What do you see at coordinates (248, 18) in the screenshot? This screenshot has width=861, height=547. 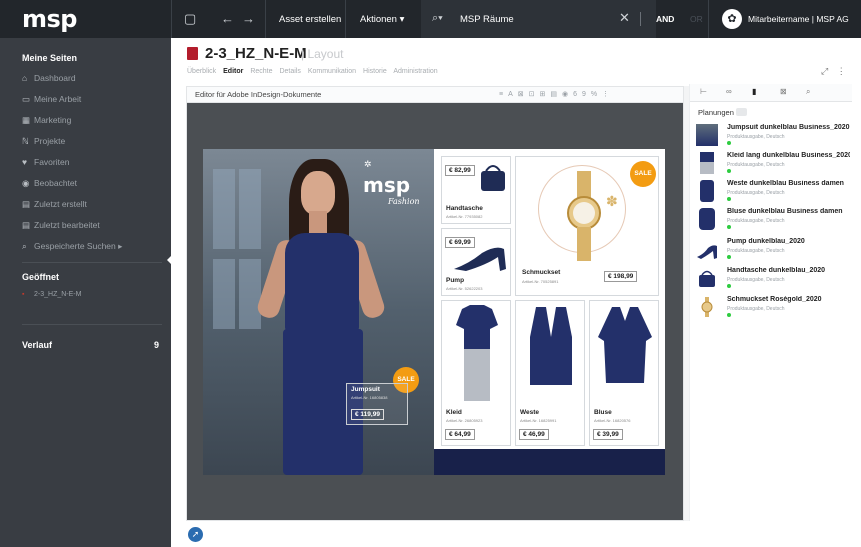 I see `forward-arrow-icon: →` at bounding box center [248, 18].